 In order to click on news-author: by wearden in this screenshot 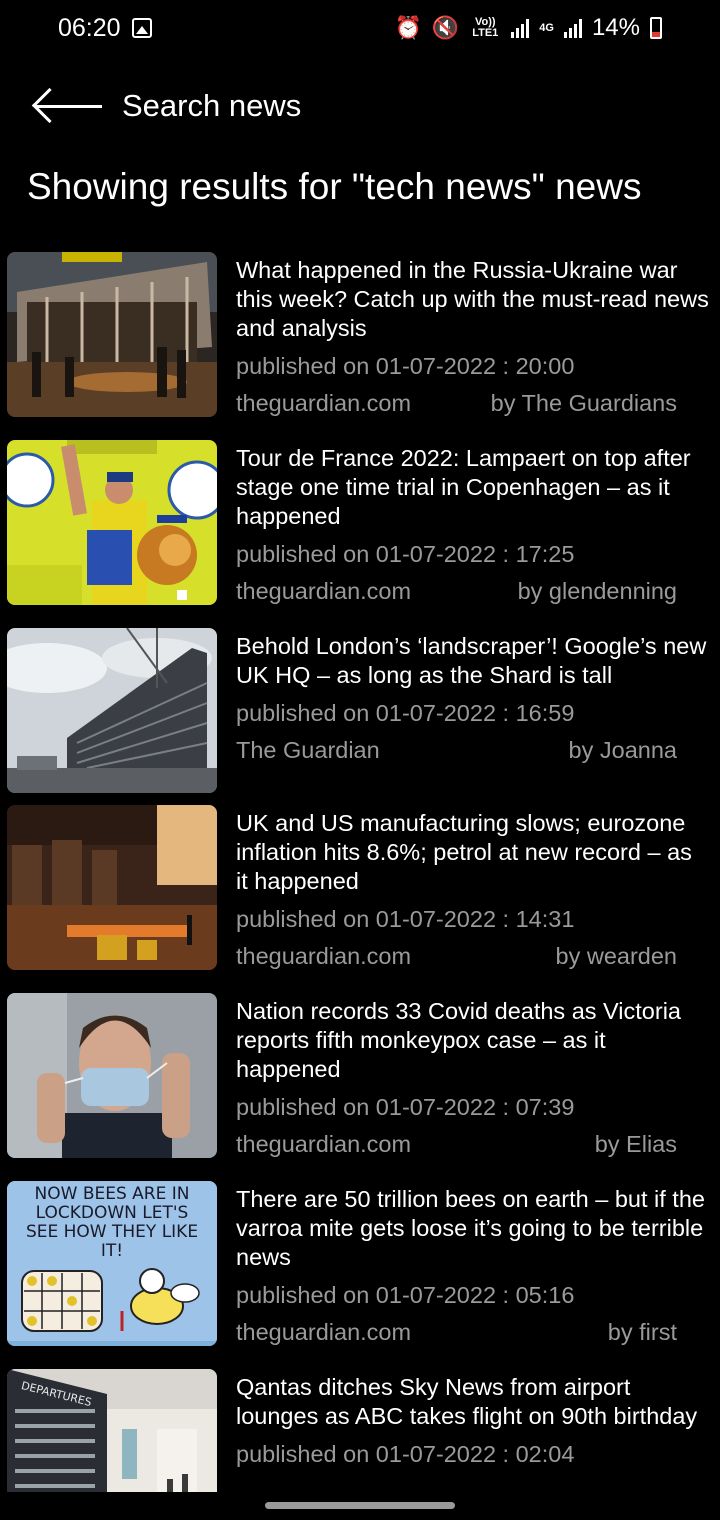, I will do `click(616, 956)`.